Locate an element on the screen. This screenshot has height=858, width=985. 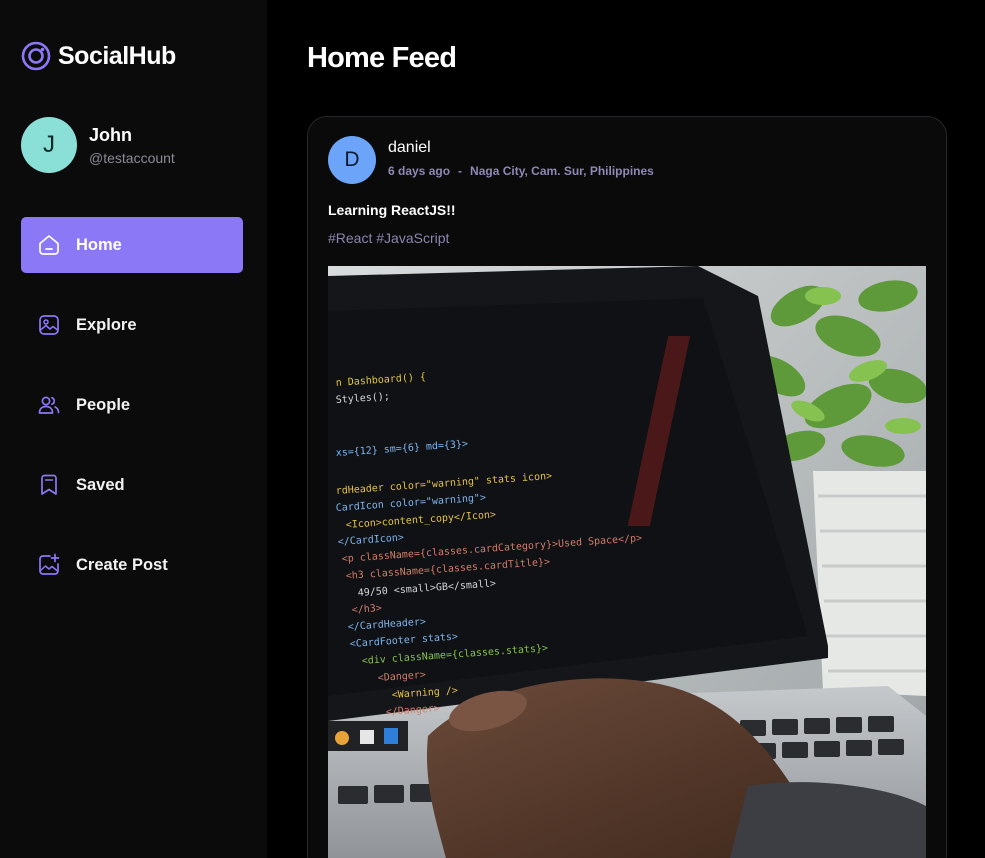
sidebar-item-label: Saved is located at coordinates (100, 484).